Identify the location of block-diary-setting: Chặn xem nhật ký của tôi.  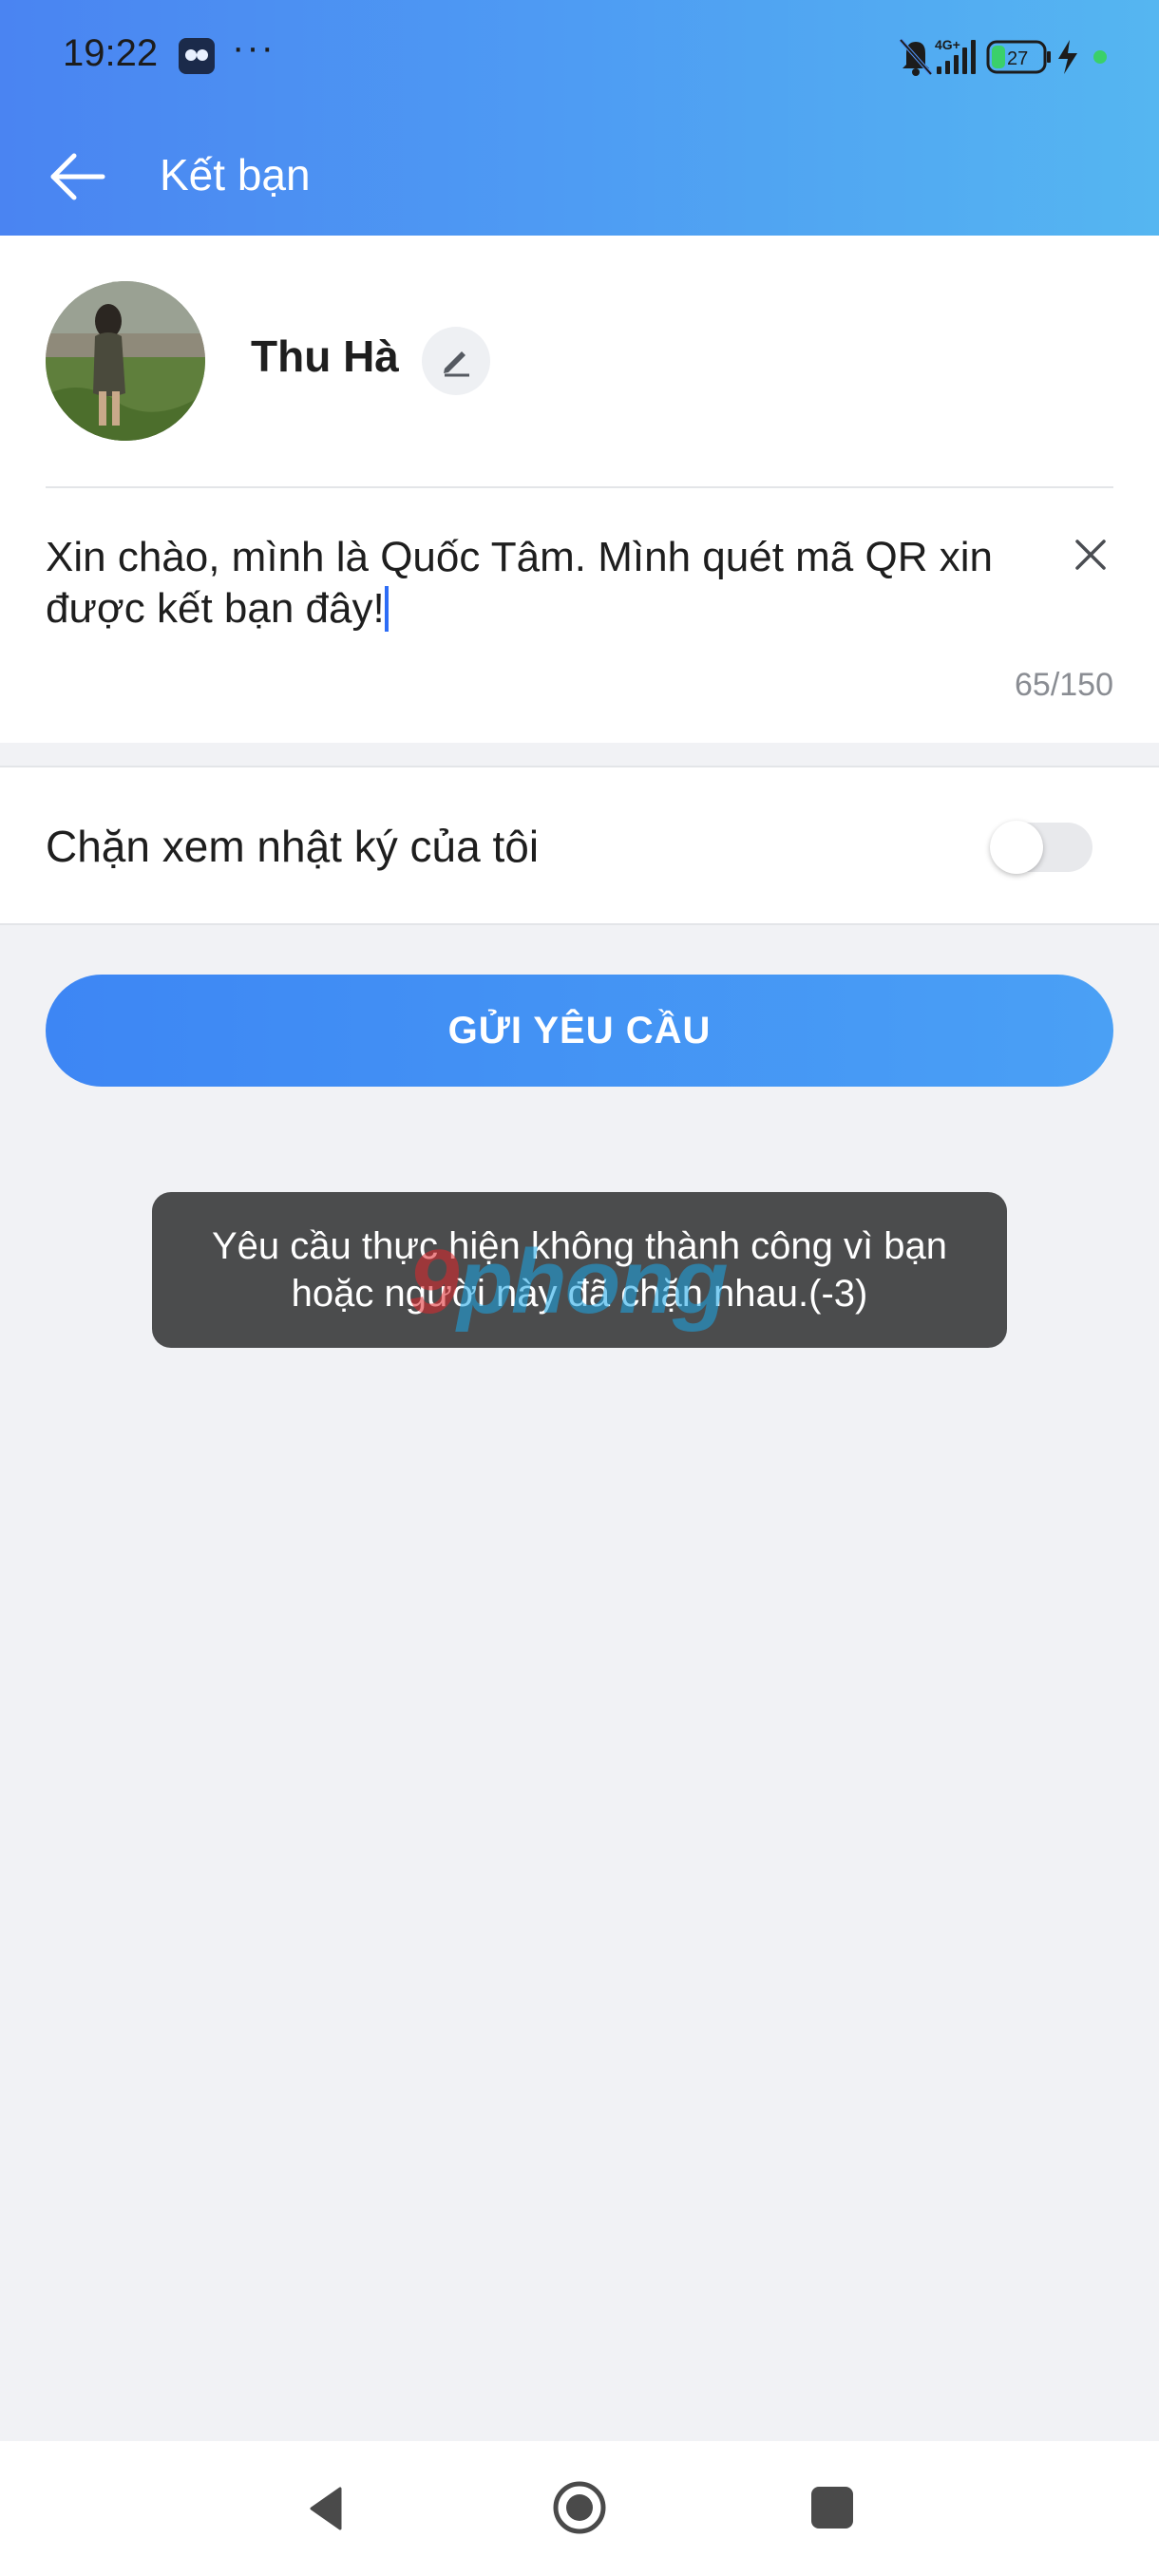
(579, 845).